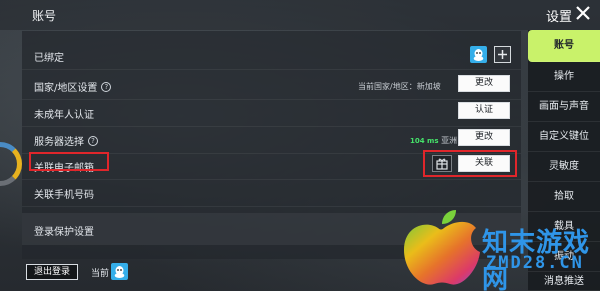 This screenshot has height=291, width=600. I want to click on ping-value: 104 ms, so click(424, 141).